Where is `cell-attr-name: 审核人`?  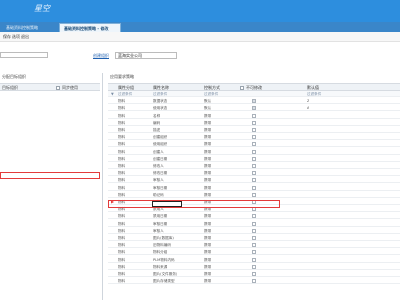 cell-attr-name: 审核人 is located at coordinates (158, 180).